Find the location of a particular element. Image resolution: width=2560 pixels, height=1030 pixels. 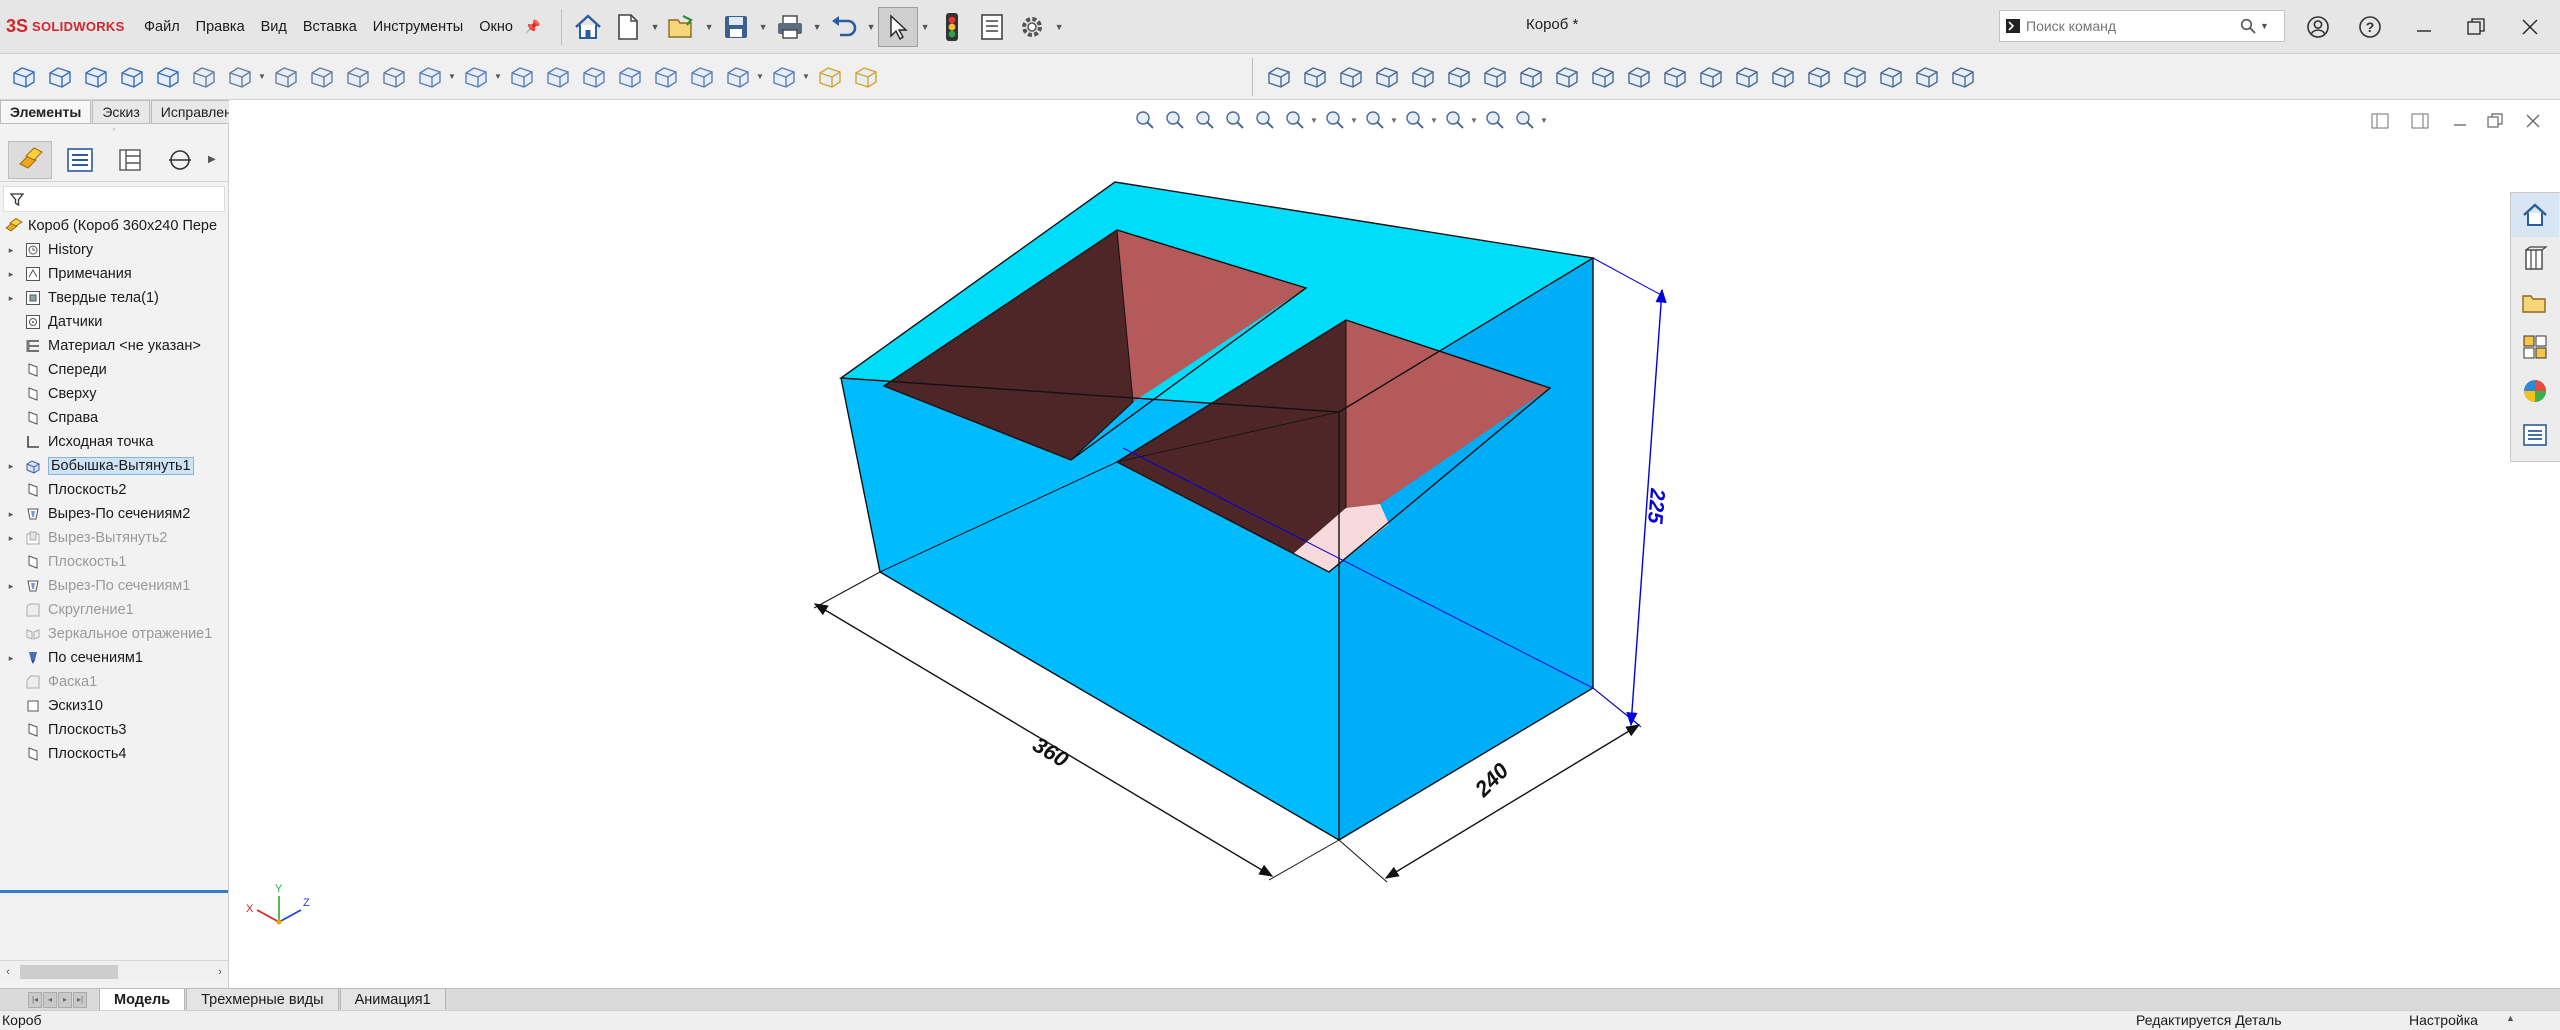

file-explorer-icon is located at coordinates (2535, 303).